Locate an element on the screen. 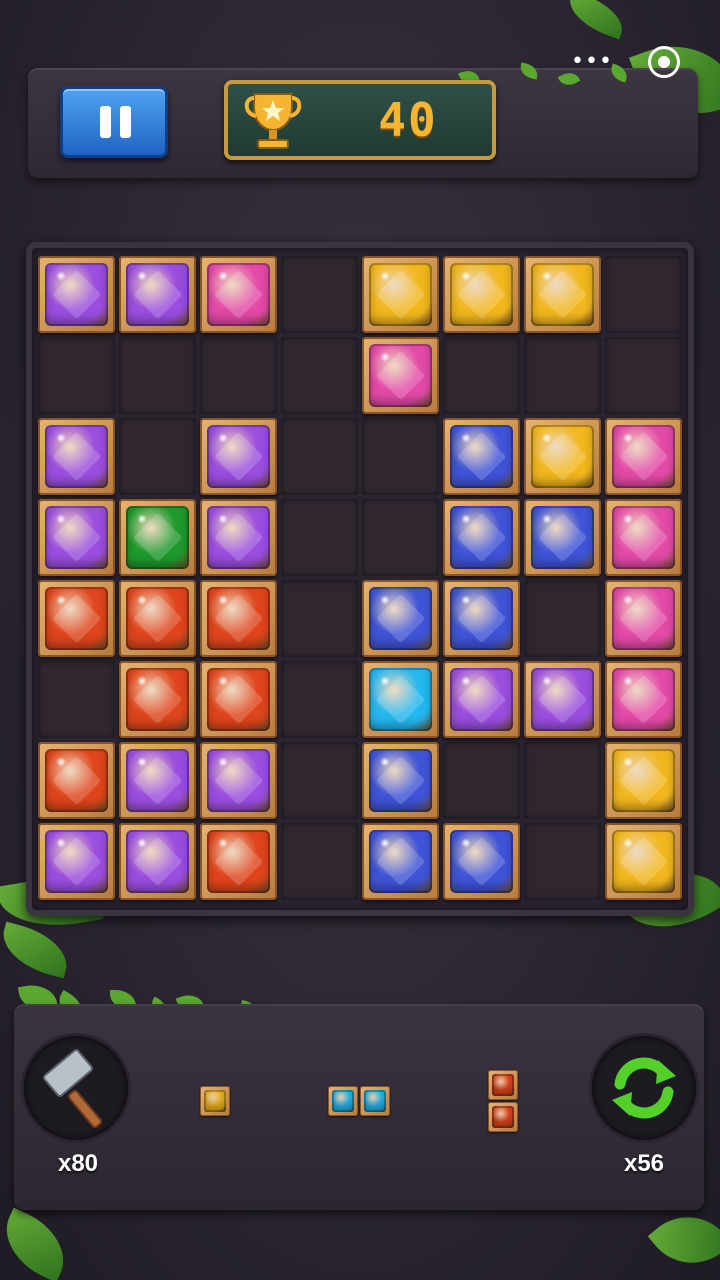  refresh-button is located at coordinates (644, 1088).